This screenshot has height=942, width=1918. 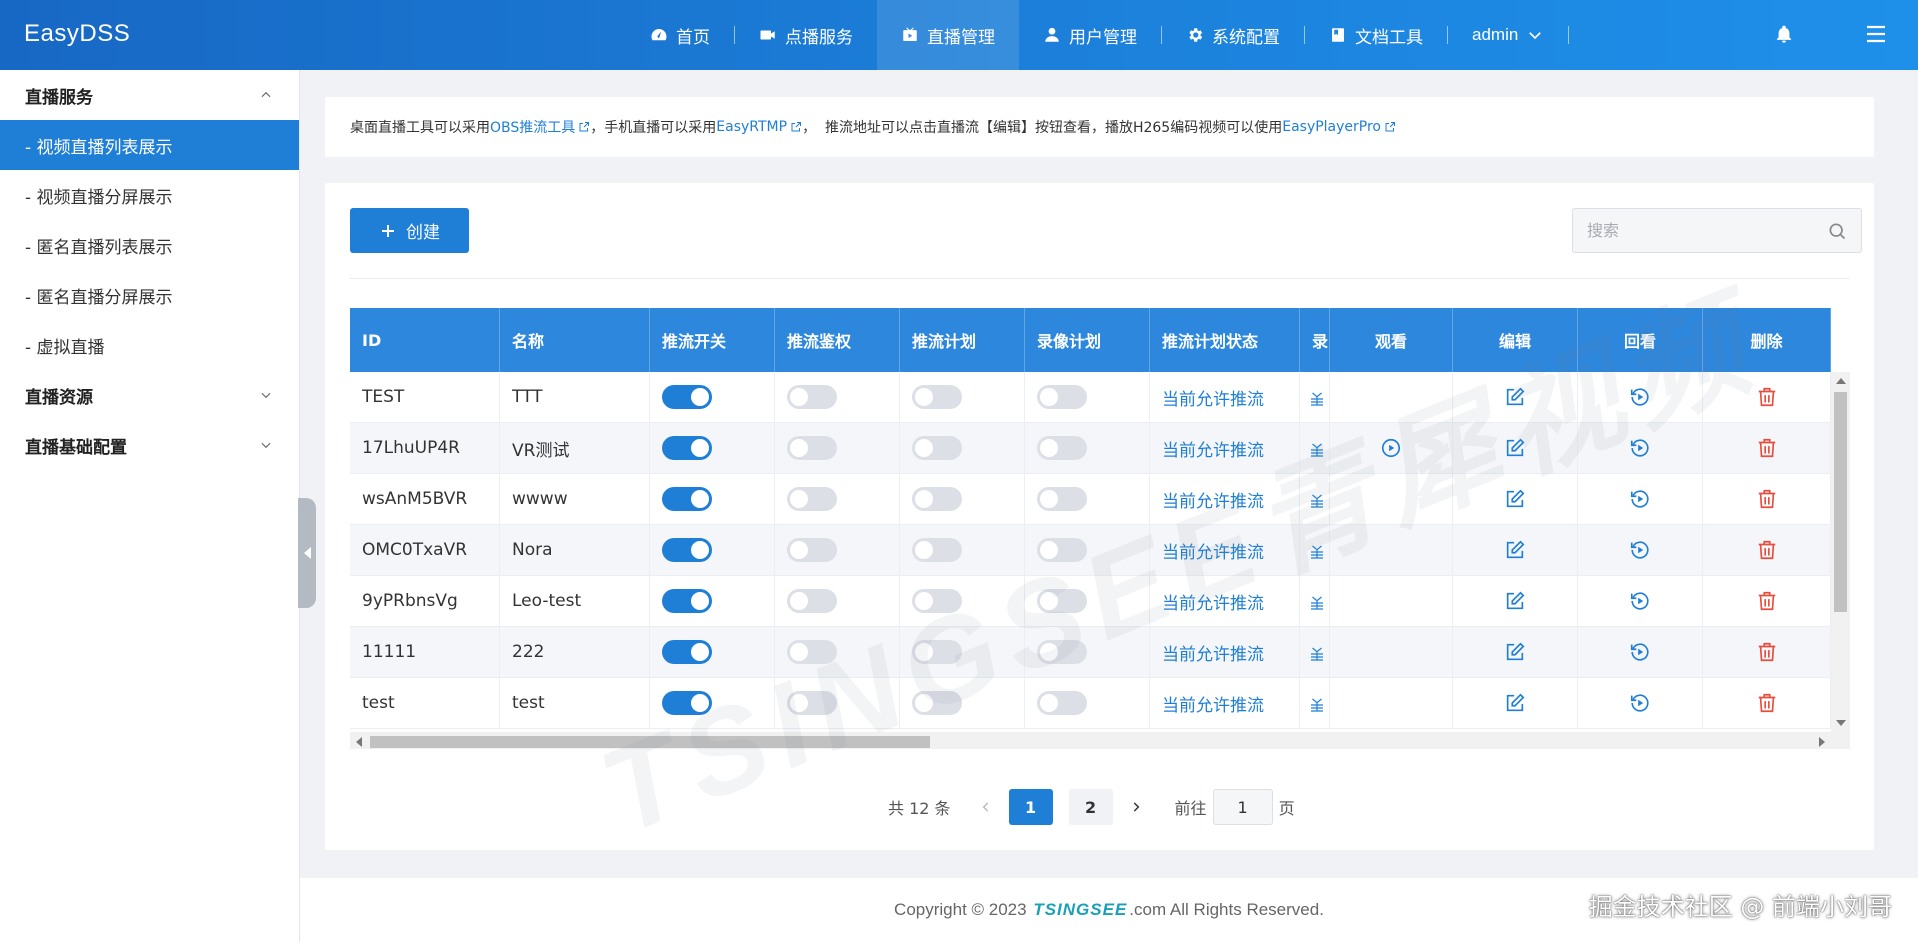 I want to click on column-header-push-switch: 推流开关, so click(x=712, y=340).